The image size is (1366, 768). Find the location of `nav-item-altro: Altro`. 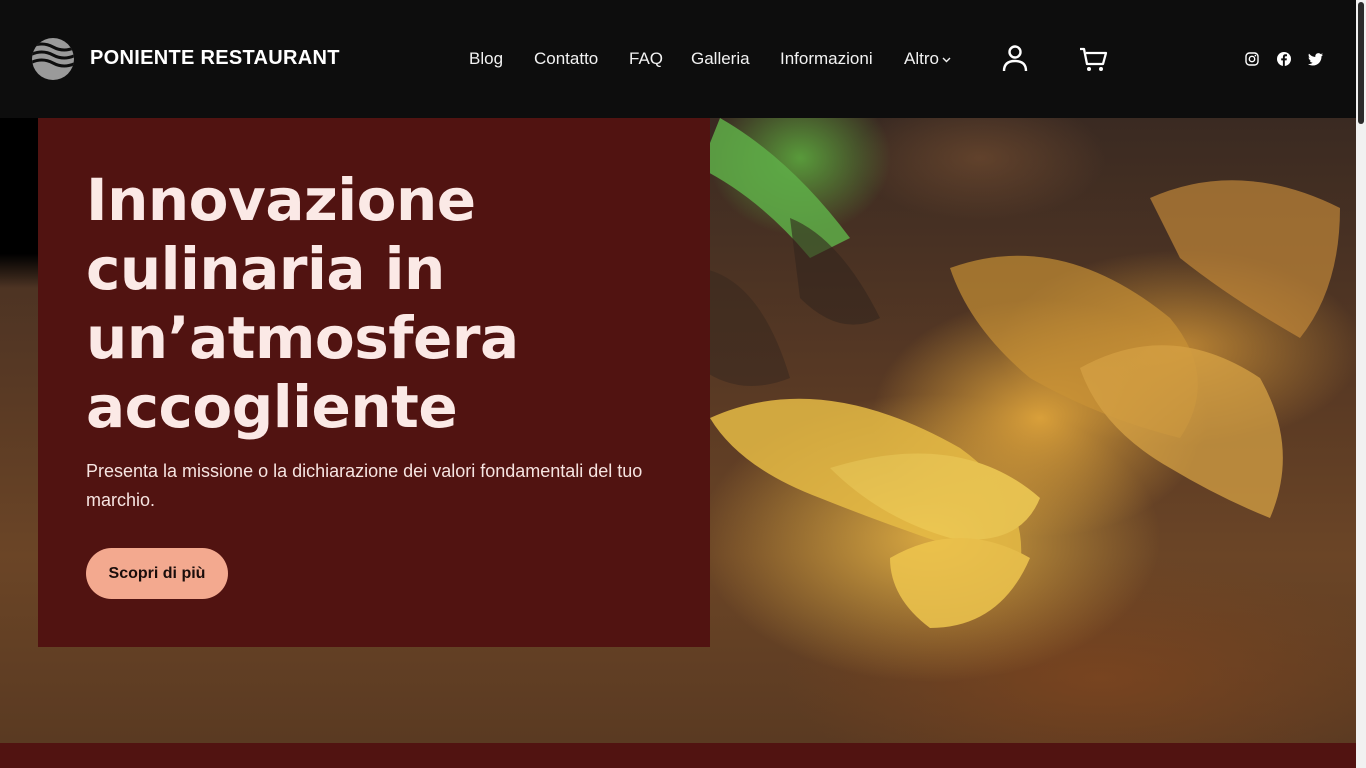

nav-item-altro: Altro is located at coordinates (927, 59).